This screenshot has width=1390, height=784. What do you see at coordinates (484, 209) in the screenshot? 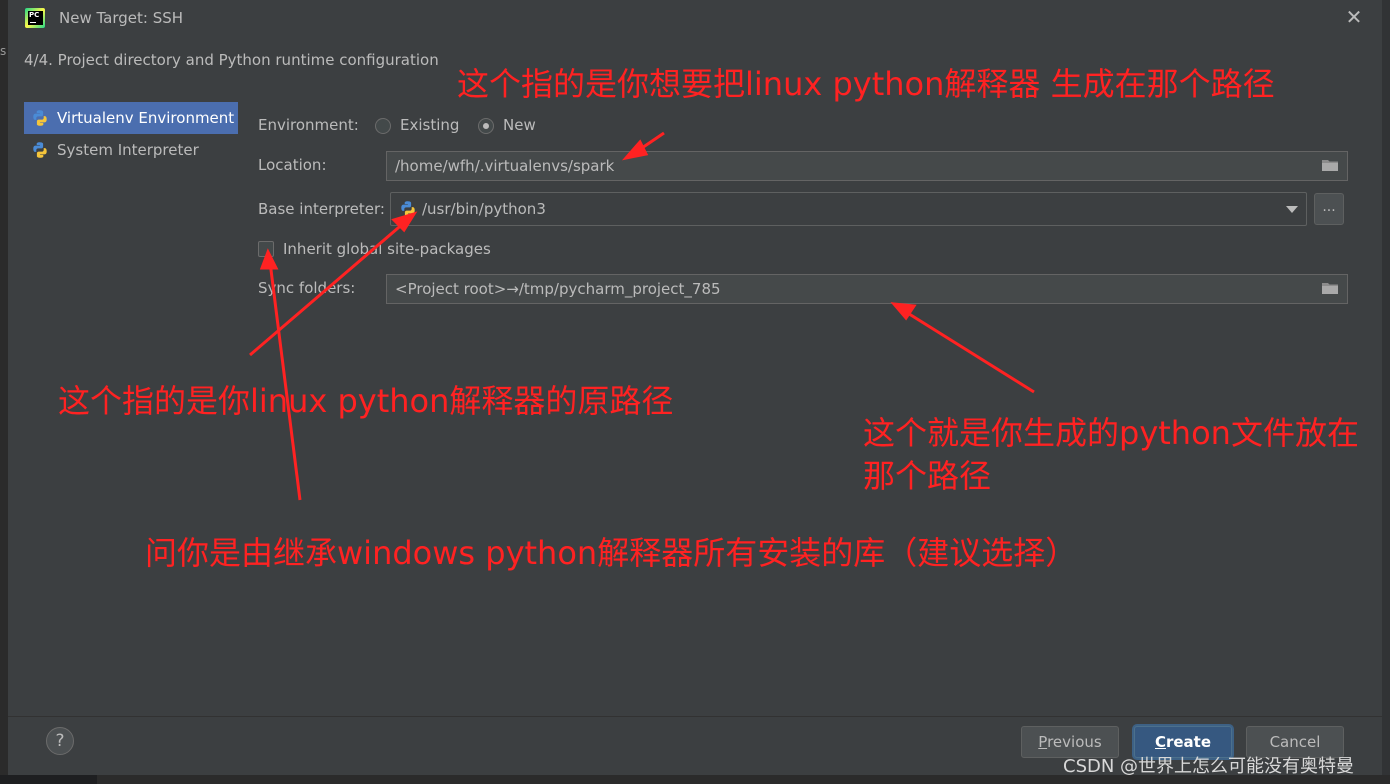
I see `base-interpreter-value: /usr/bin/python3` at bounding box center [484, 209].